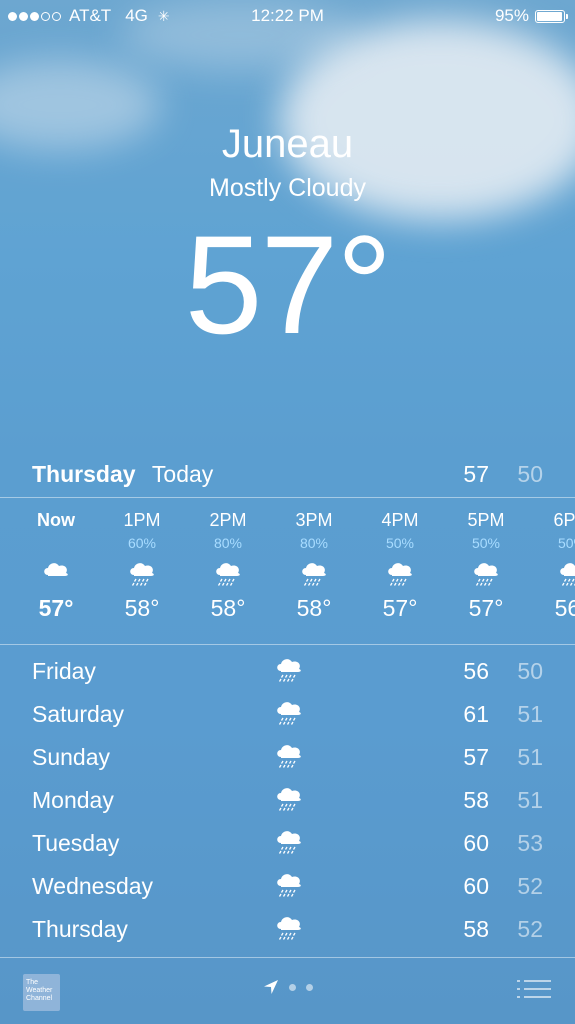 The image size is (575, 1024). I want to click on day-name: Thursday, so click(80, 929).